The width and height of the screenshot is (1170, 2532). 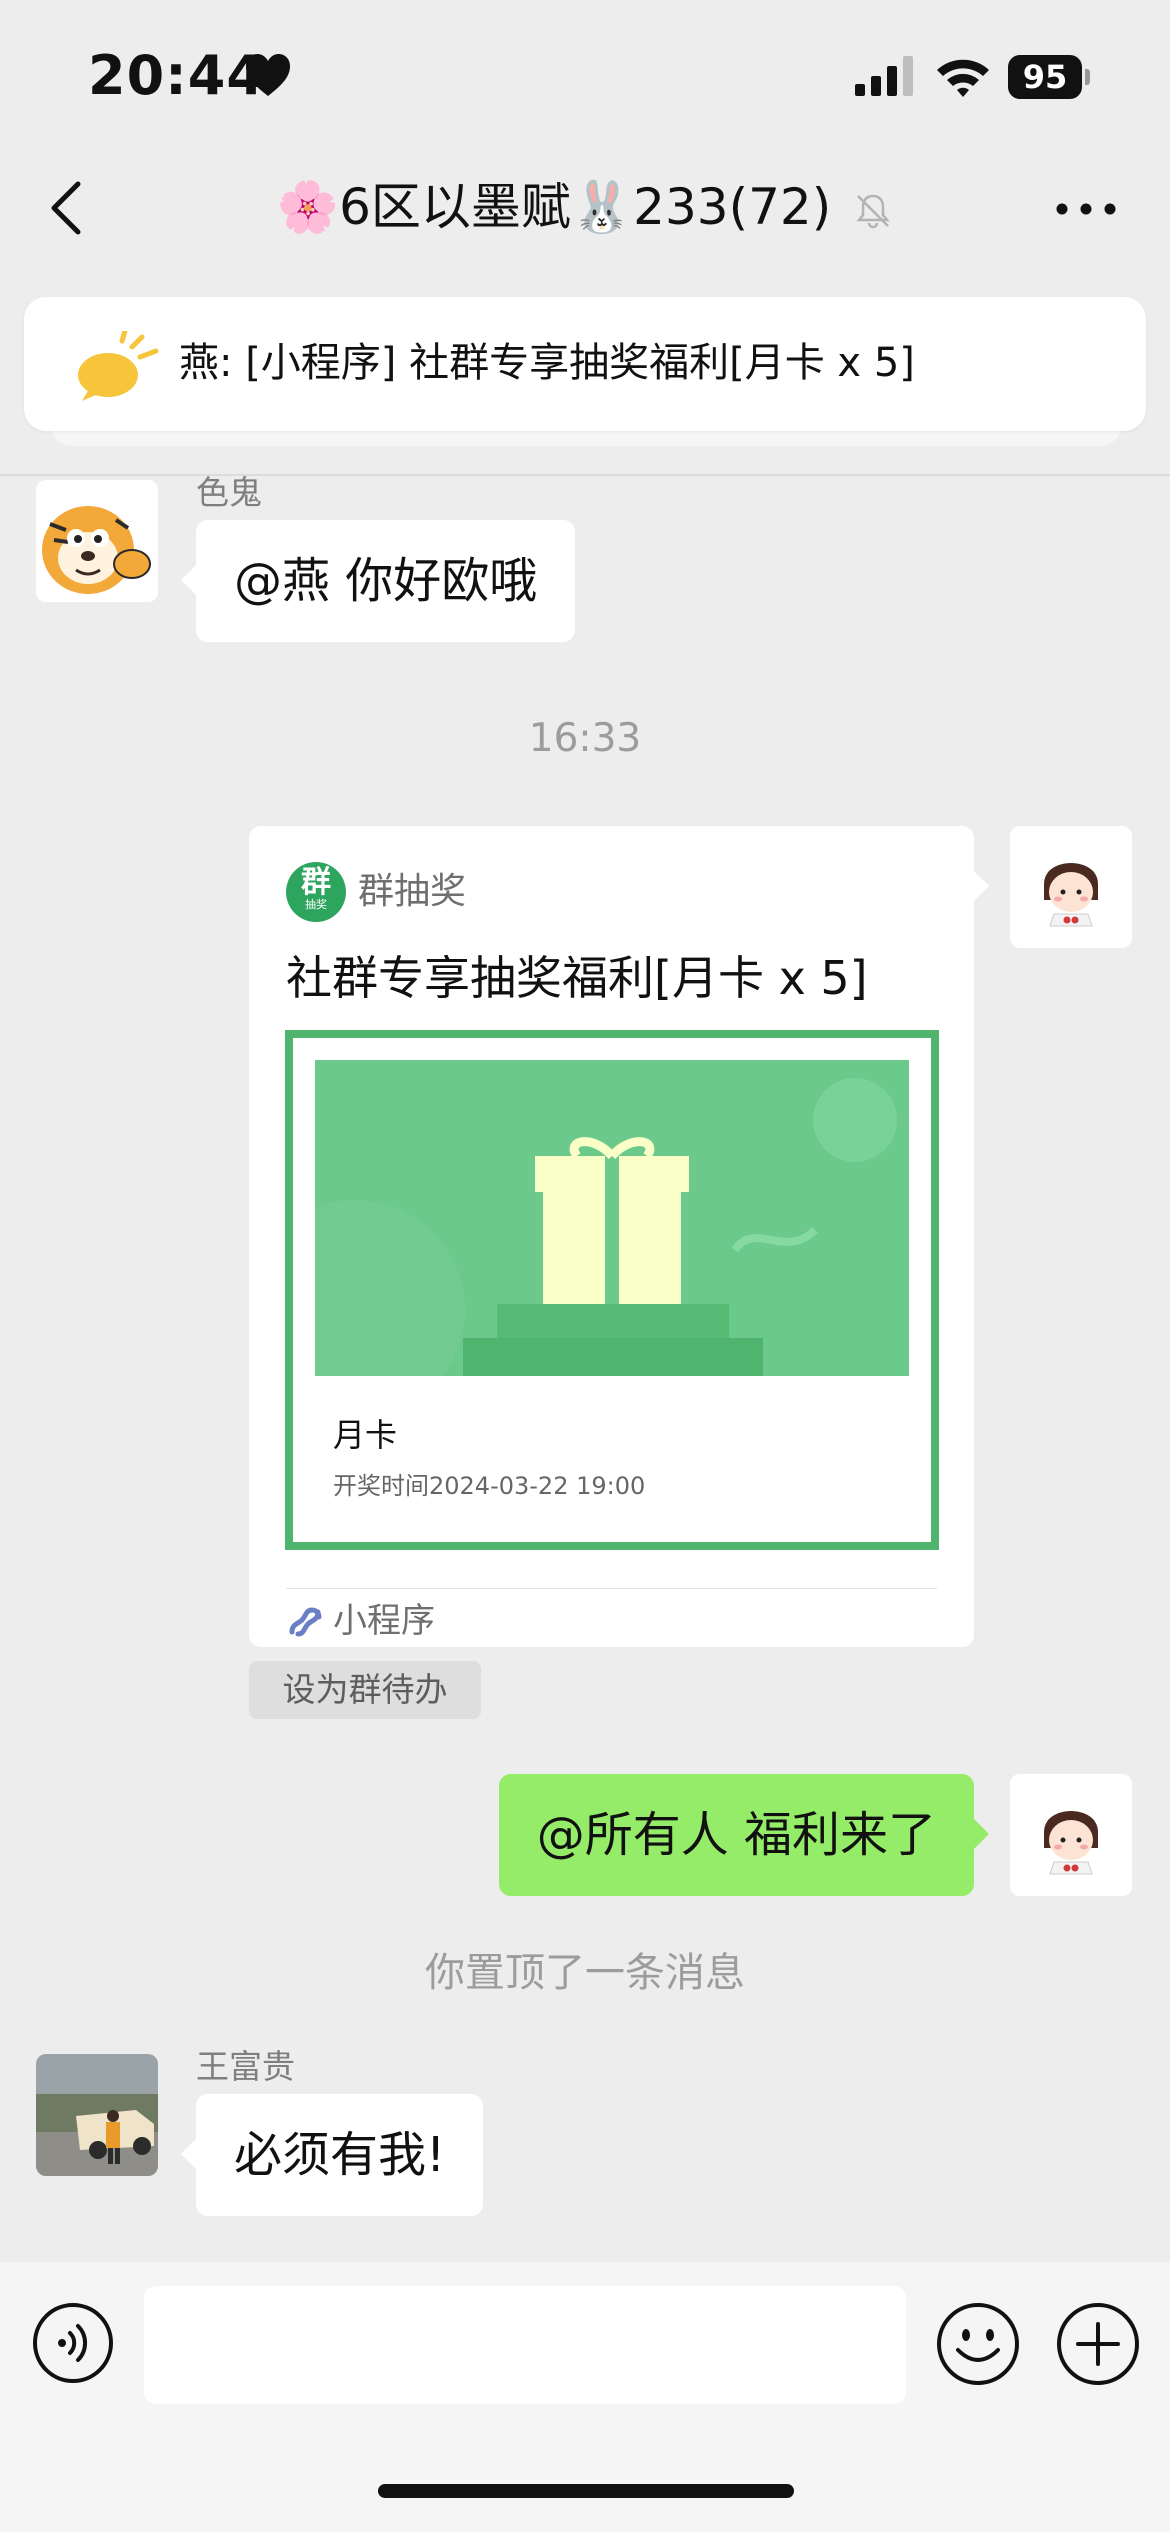 I want to click on tiger-avatar-image, so click(x=97, y=541).